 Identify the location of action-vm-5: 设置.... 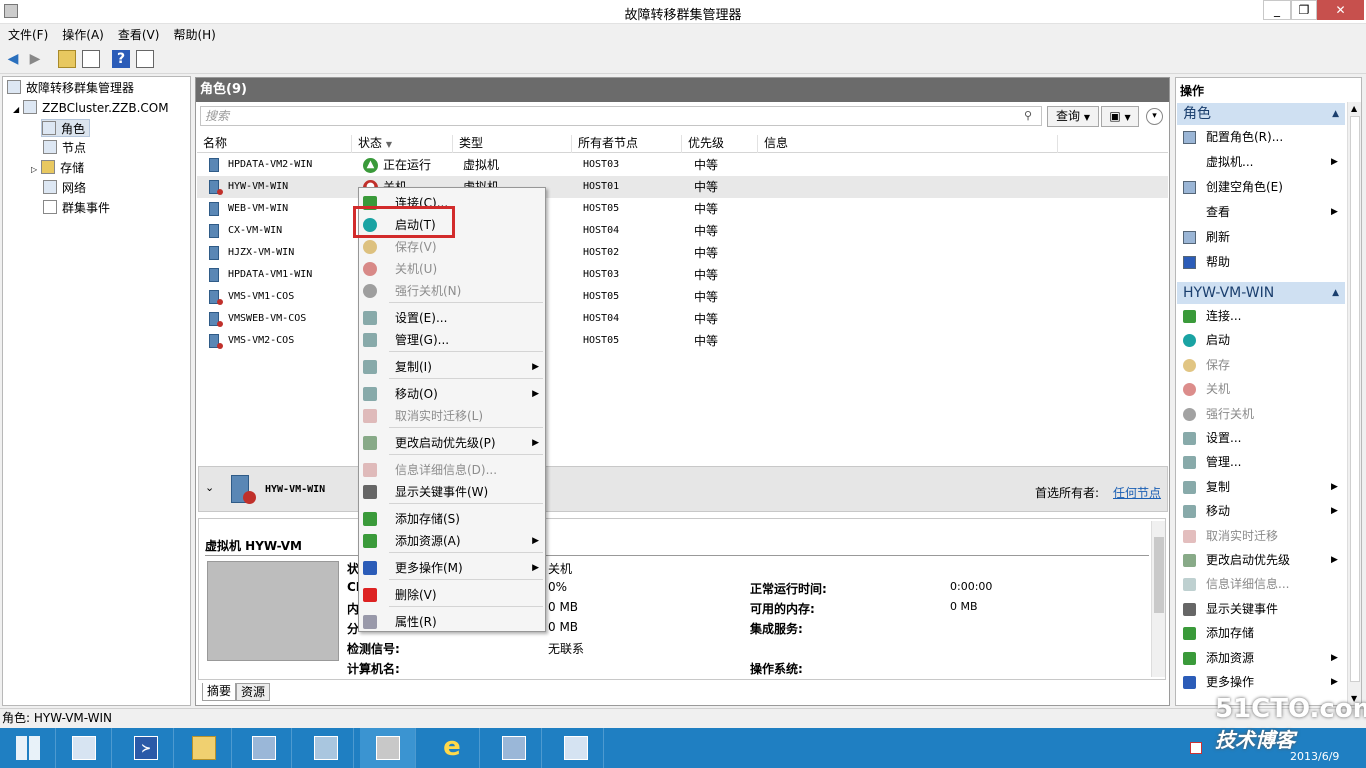
(1223, 438).